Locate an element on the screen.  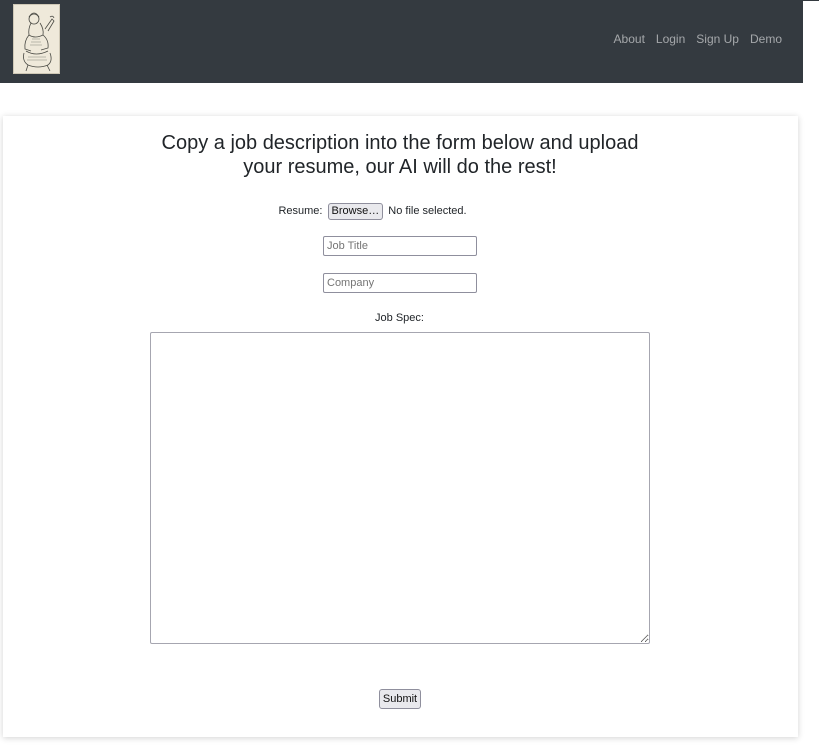
company-input is located at coordinates (400, 283).